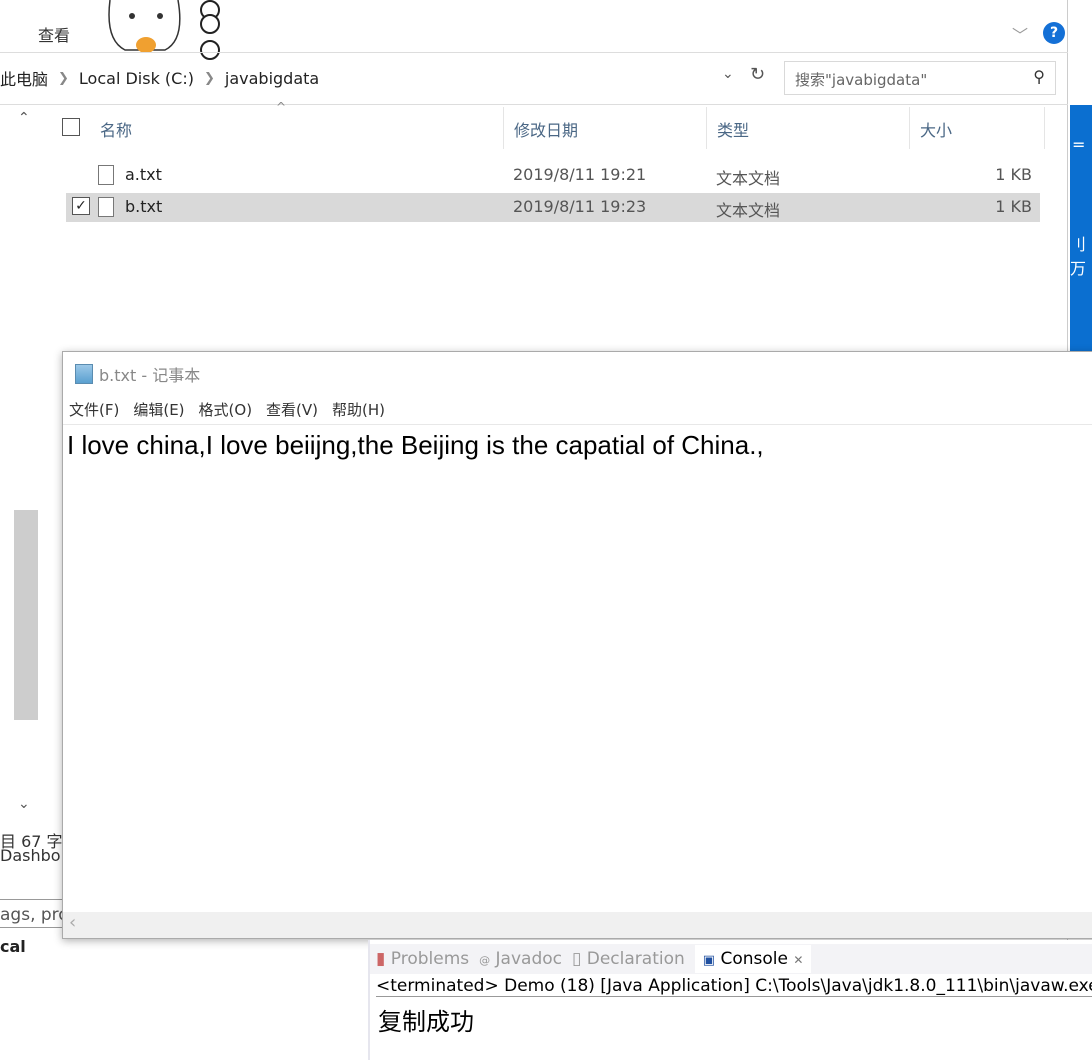 This screenshot has width=1092, height=1060. I want to click on breadcrumb-javabigdata: javabigdata, so click(272, 78).